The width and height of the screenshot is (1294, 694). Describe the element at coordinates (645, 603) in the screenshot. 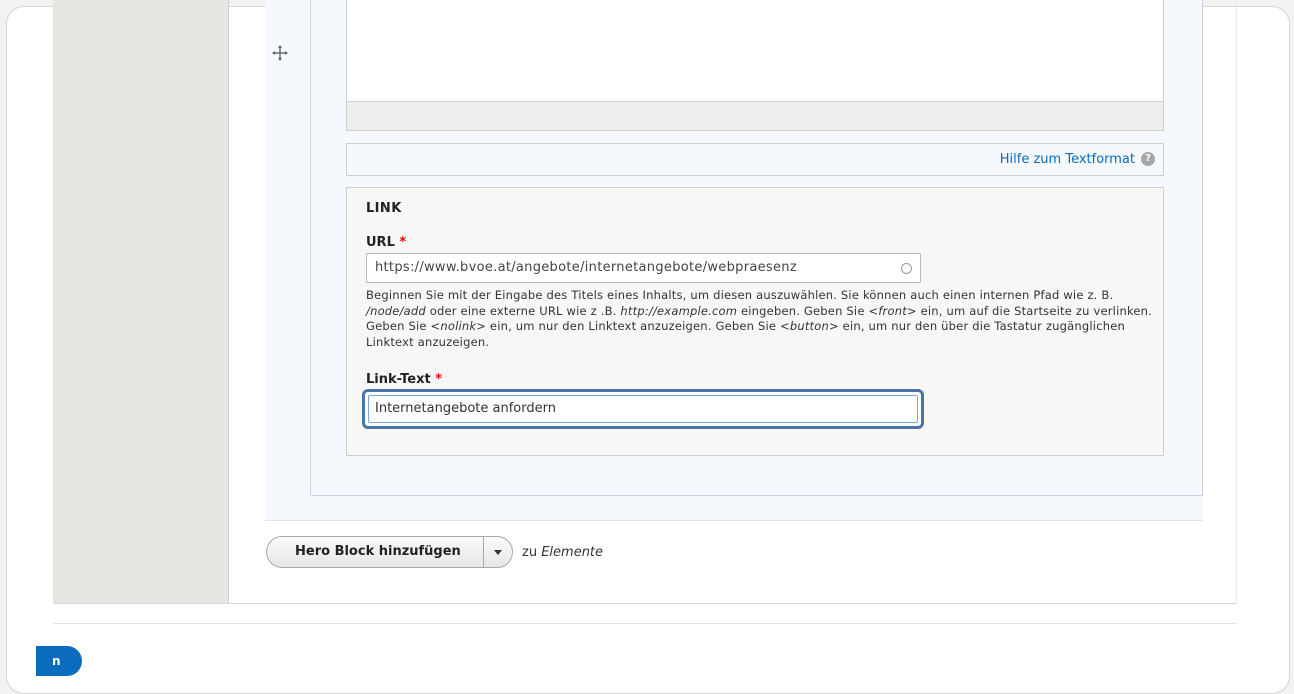

I see `content-bottom-border` at that location.